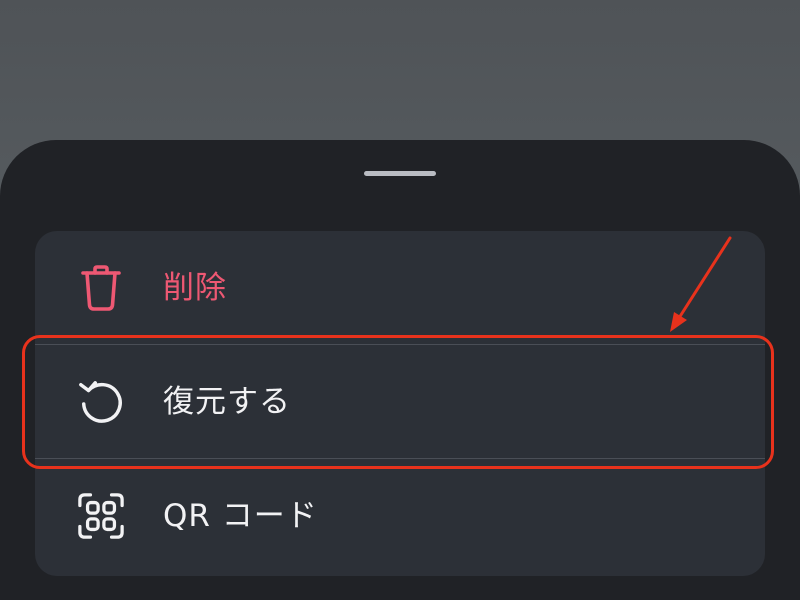 Image resolution: width=800 pixels, height=600 pixels. What do you see at coordinates (101, 516) in the screenshot?
I see `qr-code-icon` at bounding box center [101, 516].